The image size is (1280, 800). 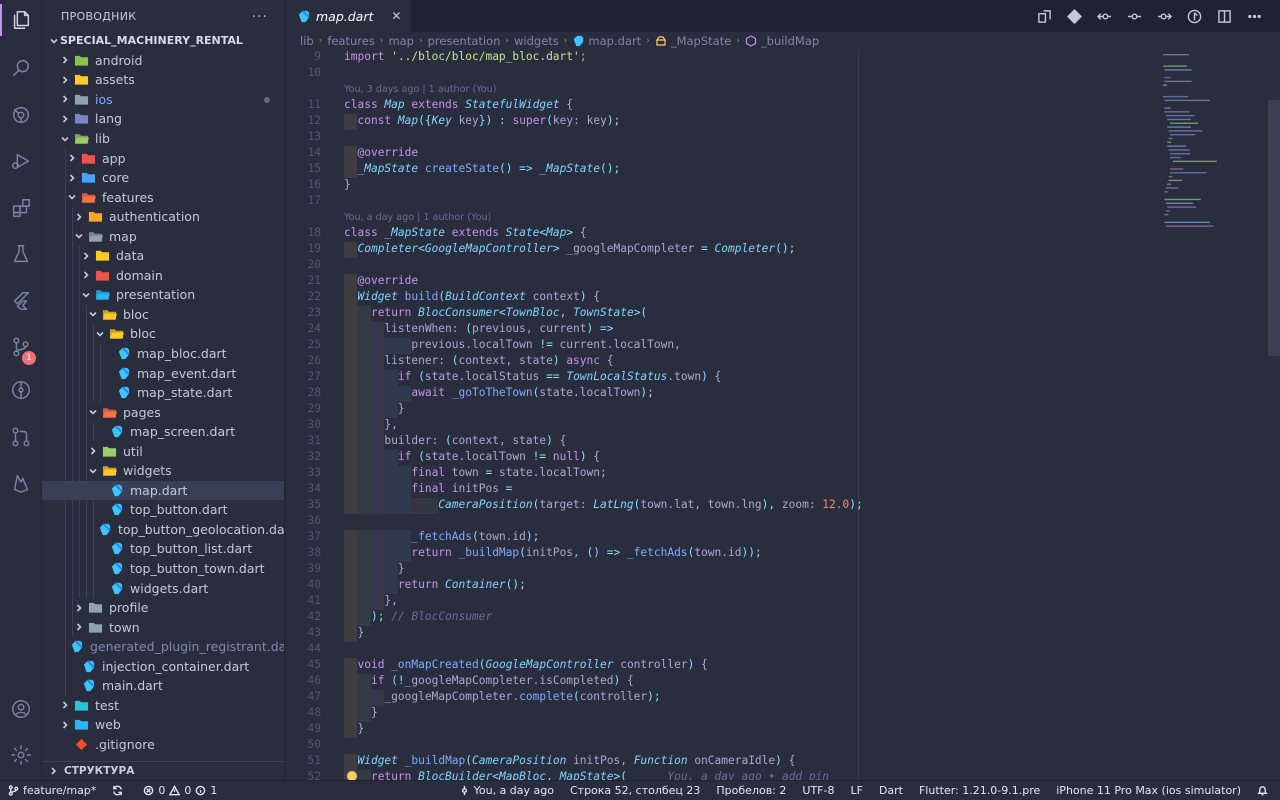 I want to click on tree-folder: authentication, so click(x=163, y=216).